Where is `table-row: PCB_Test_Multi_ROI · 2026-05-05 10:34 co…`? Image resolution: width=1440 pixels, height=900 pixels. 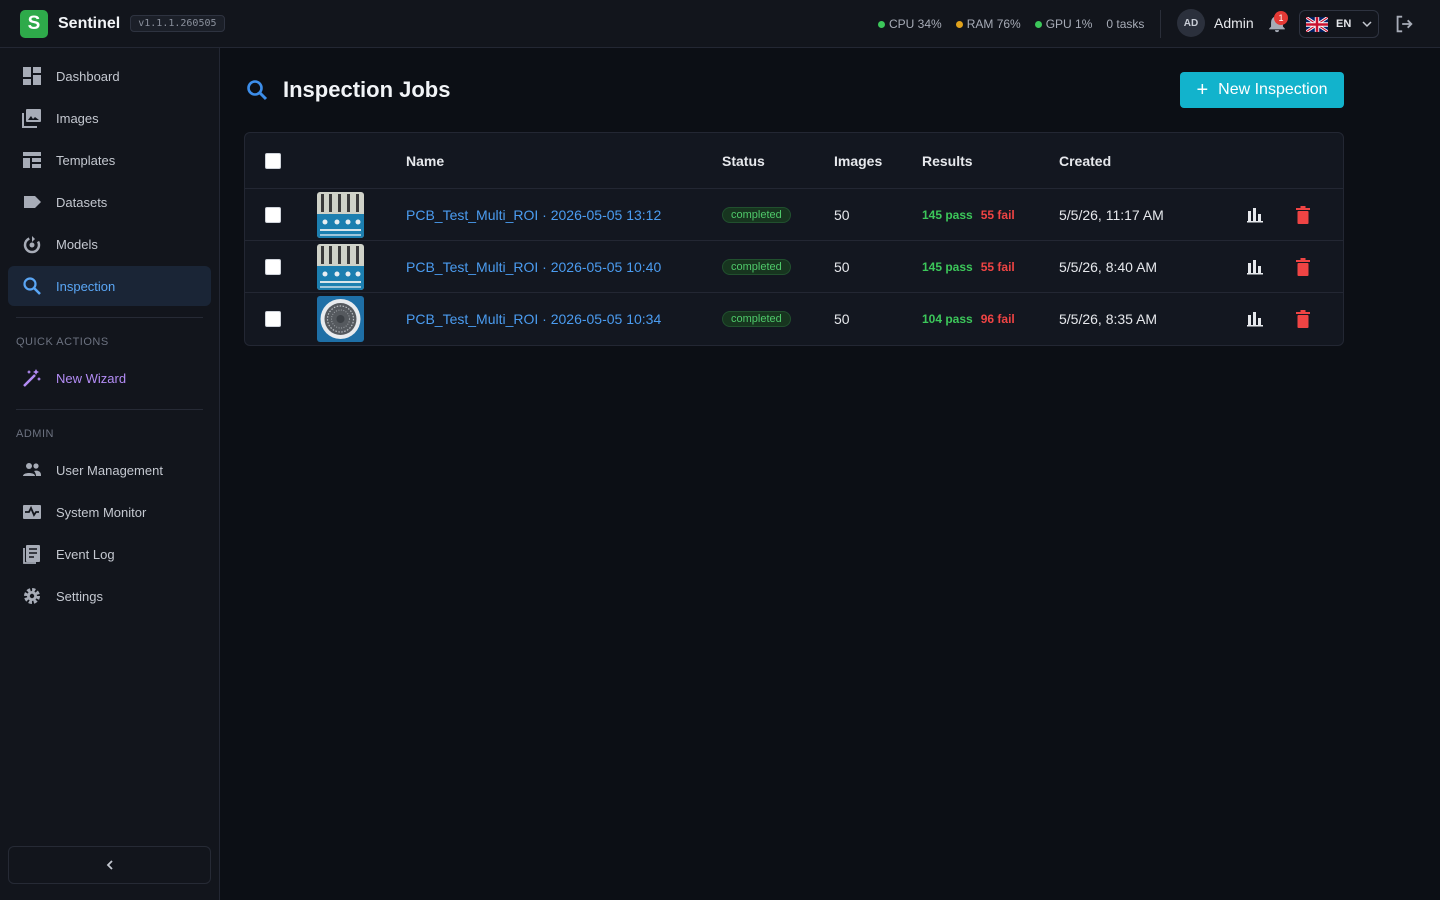 table-row: PCB_Test_Multi_ROI · 2026-05-05 10:34 co… is located at coordinates (794, 319).